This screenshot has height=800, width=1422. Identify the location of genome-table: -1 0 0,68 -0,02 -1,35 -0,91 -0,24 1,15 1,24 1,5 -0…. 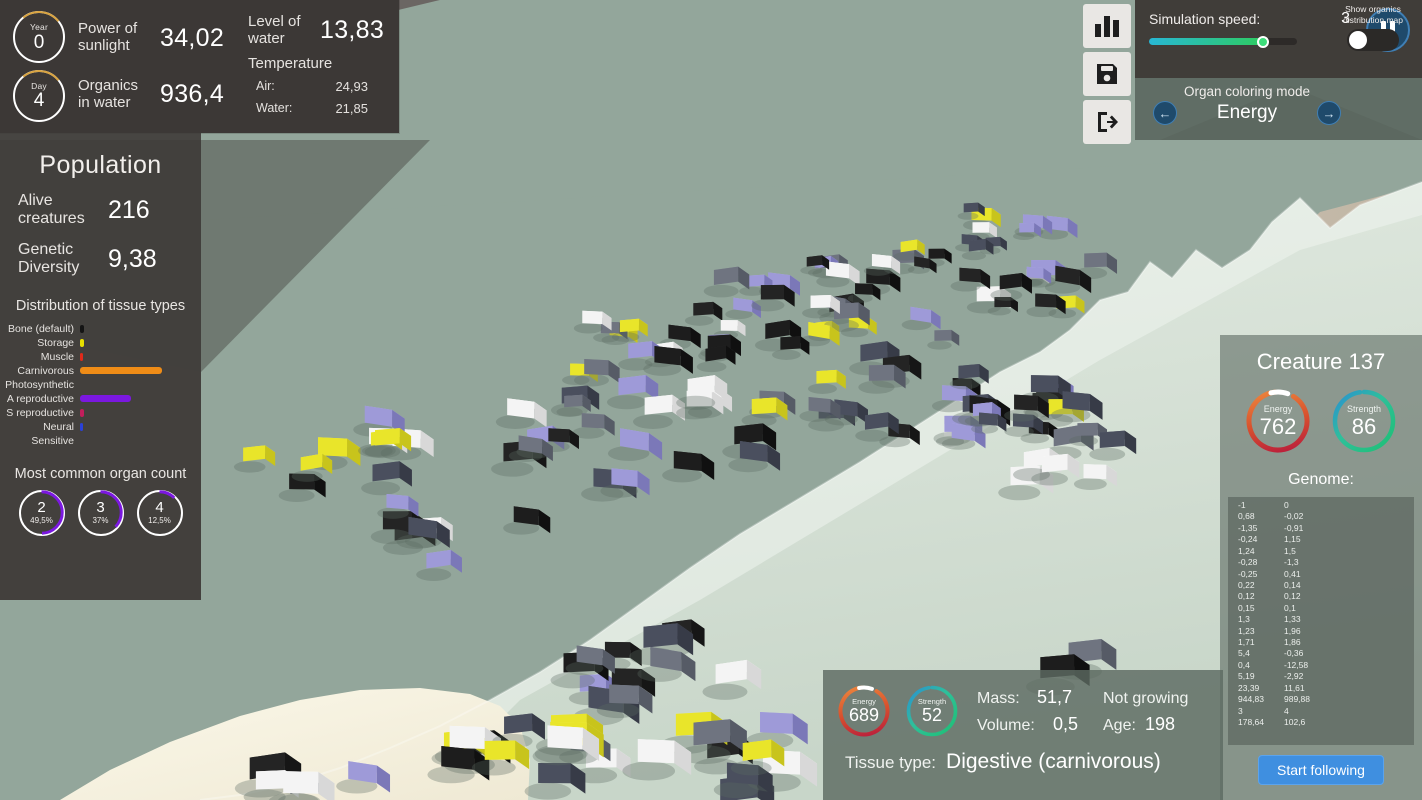
(1321, 621).